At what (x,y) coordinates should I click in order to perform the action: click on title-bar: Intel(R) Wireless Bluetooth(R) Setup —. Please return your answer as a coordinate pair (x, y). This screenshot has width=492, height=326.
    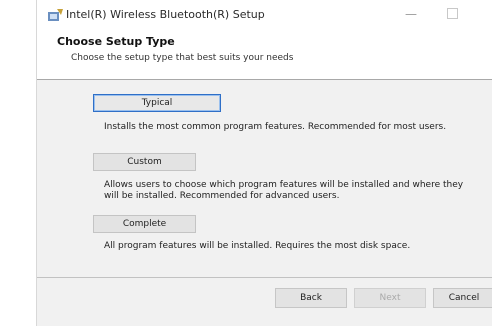
    Looking at the image, I should click on (264, 15).